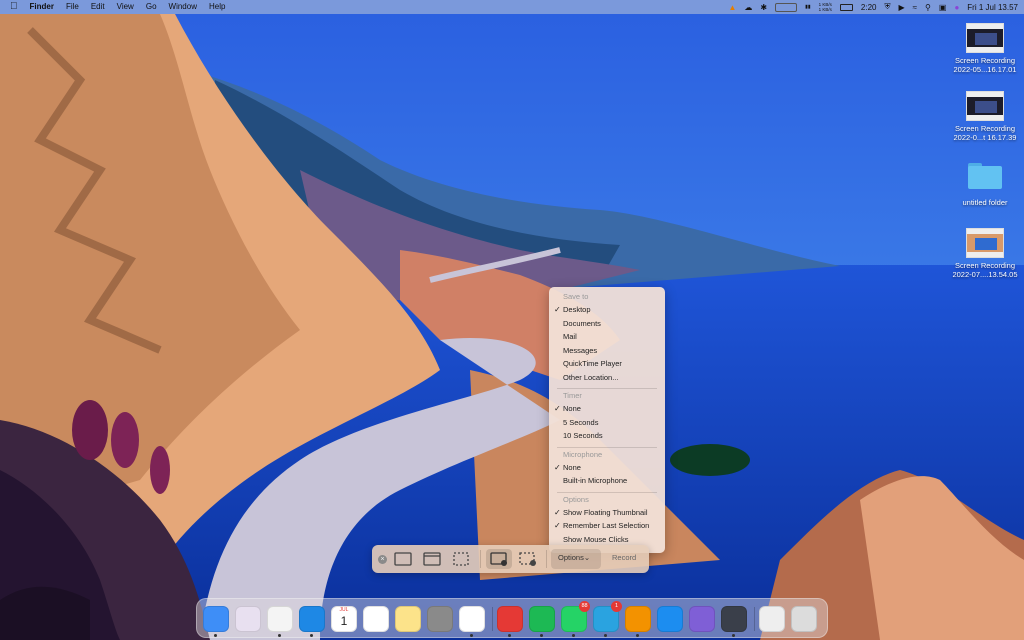  What do you see at coordinates (607, 409) in the screenshot?
I see `menu-item-timer-none: ✓ None` at bounding box center [607, 409].